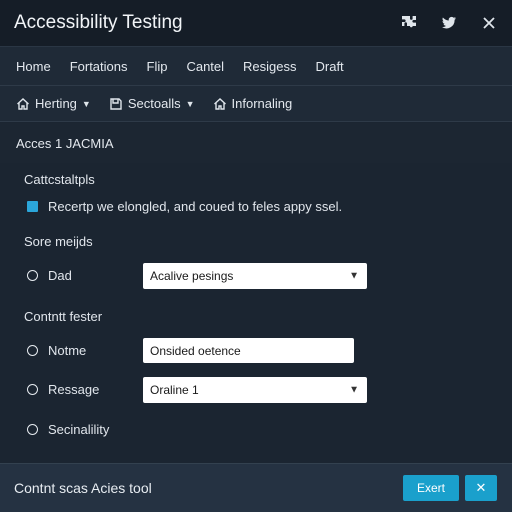 The height and width of the screenshot is (512, 512). I want to click on radio-notme, so click(32, 350).